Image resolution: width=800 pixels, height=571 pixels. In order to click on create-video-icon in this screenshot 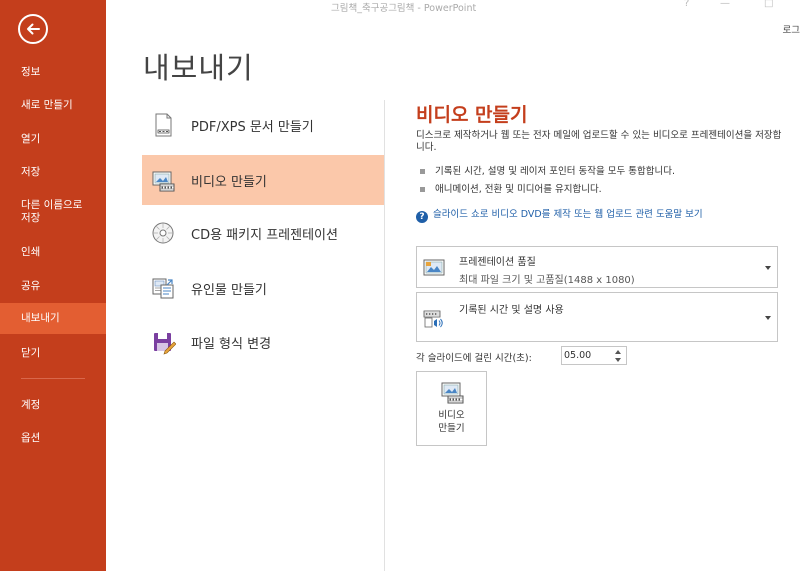, I will do `click(452, 393)`.